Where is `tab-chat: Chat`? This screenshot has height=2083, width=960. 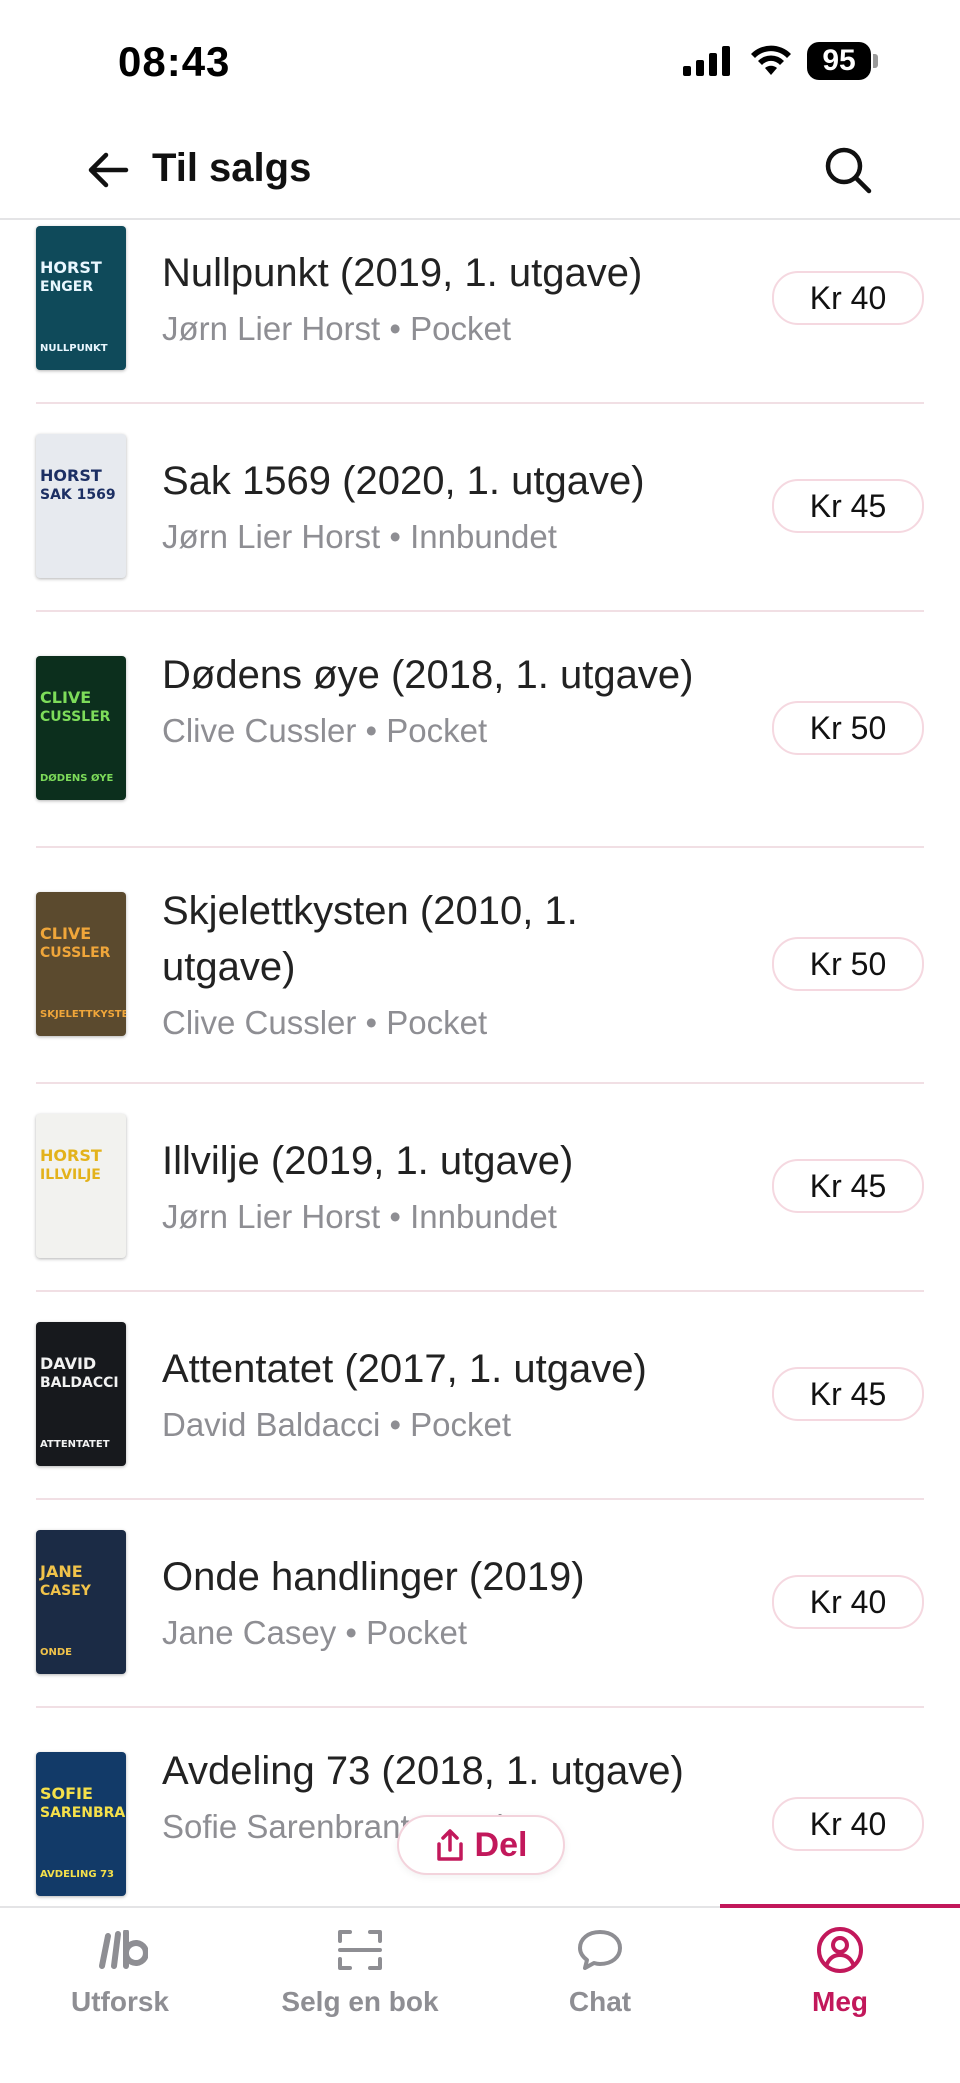
tab-chat: Chat is located at coordinates (600, 1968).